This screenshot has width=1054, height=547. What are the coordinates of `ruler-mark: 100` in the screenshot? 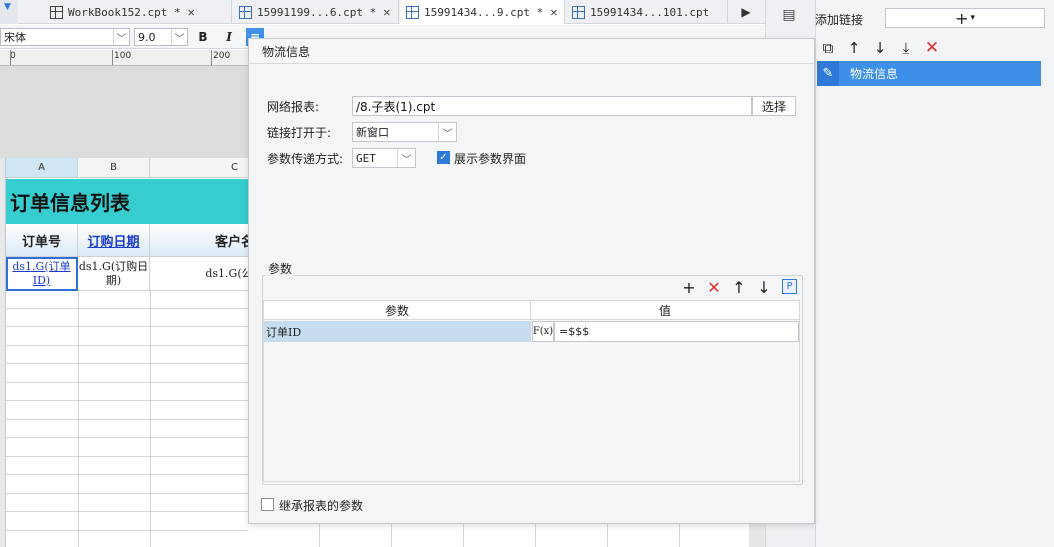 It's located at (123, 56).